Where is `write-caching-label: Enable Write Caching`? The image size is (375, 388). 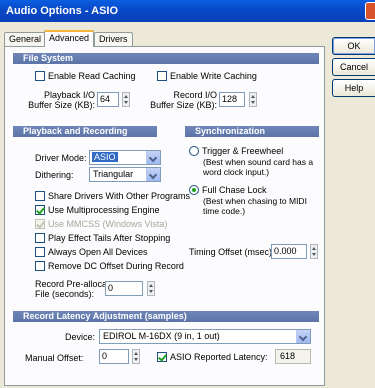
write-caching-label: Enable Write Caching is located at coordinates (213, 76).